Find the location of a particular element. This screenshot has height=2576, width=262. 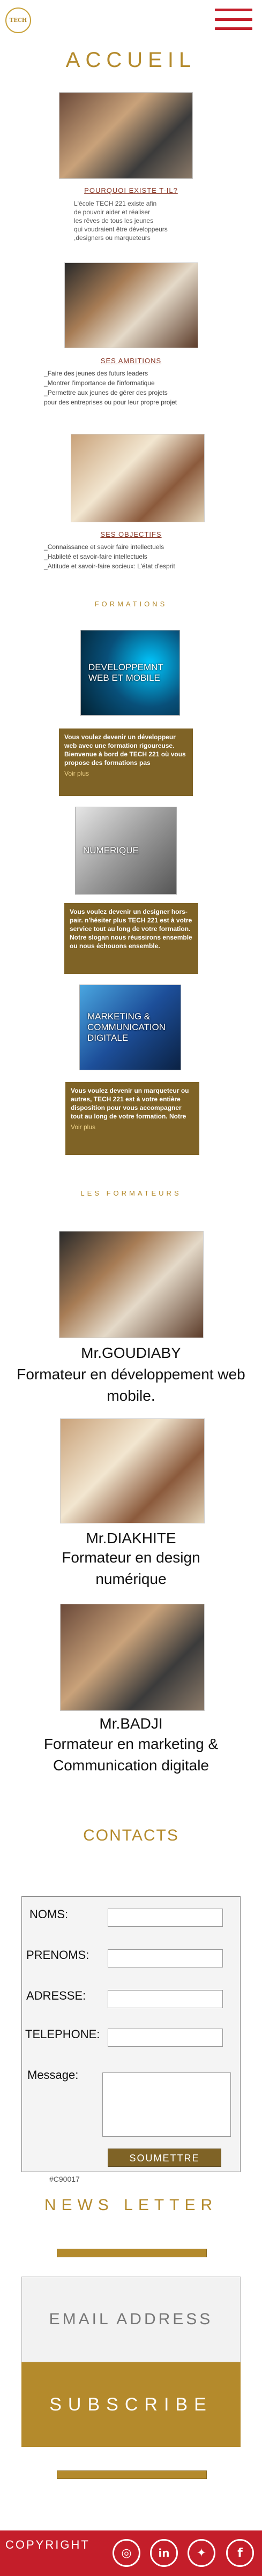

trainer-name: Mr.DIAKHITE is located at coordinates (131, 1538).